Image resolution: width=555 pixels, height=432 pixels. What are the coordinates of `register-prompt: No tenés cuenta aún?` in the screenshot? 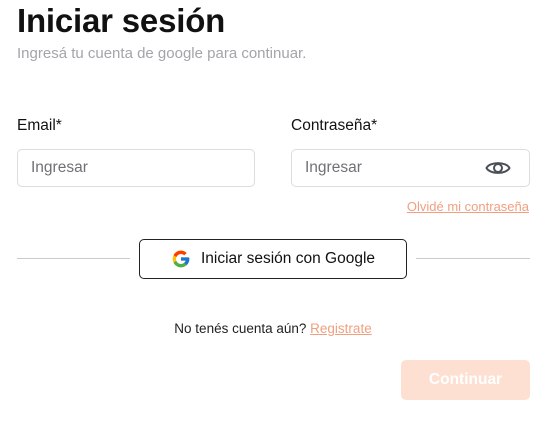 It's located at (240, 328).